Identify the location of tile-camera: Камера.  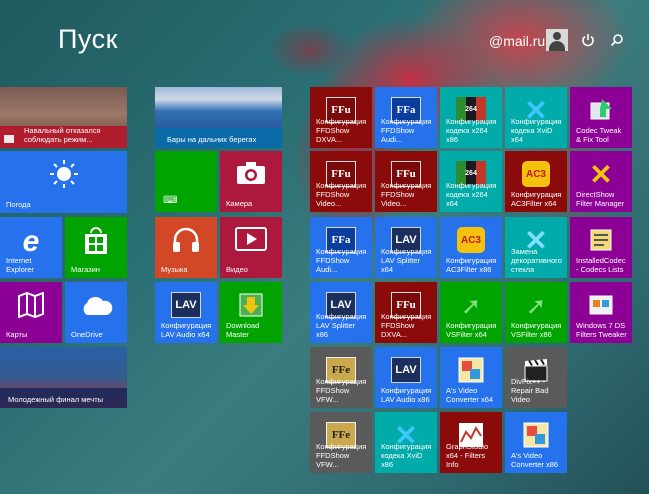
(251, 181).